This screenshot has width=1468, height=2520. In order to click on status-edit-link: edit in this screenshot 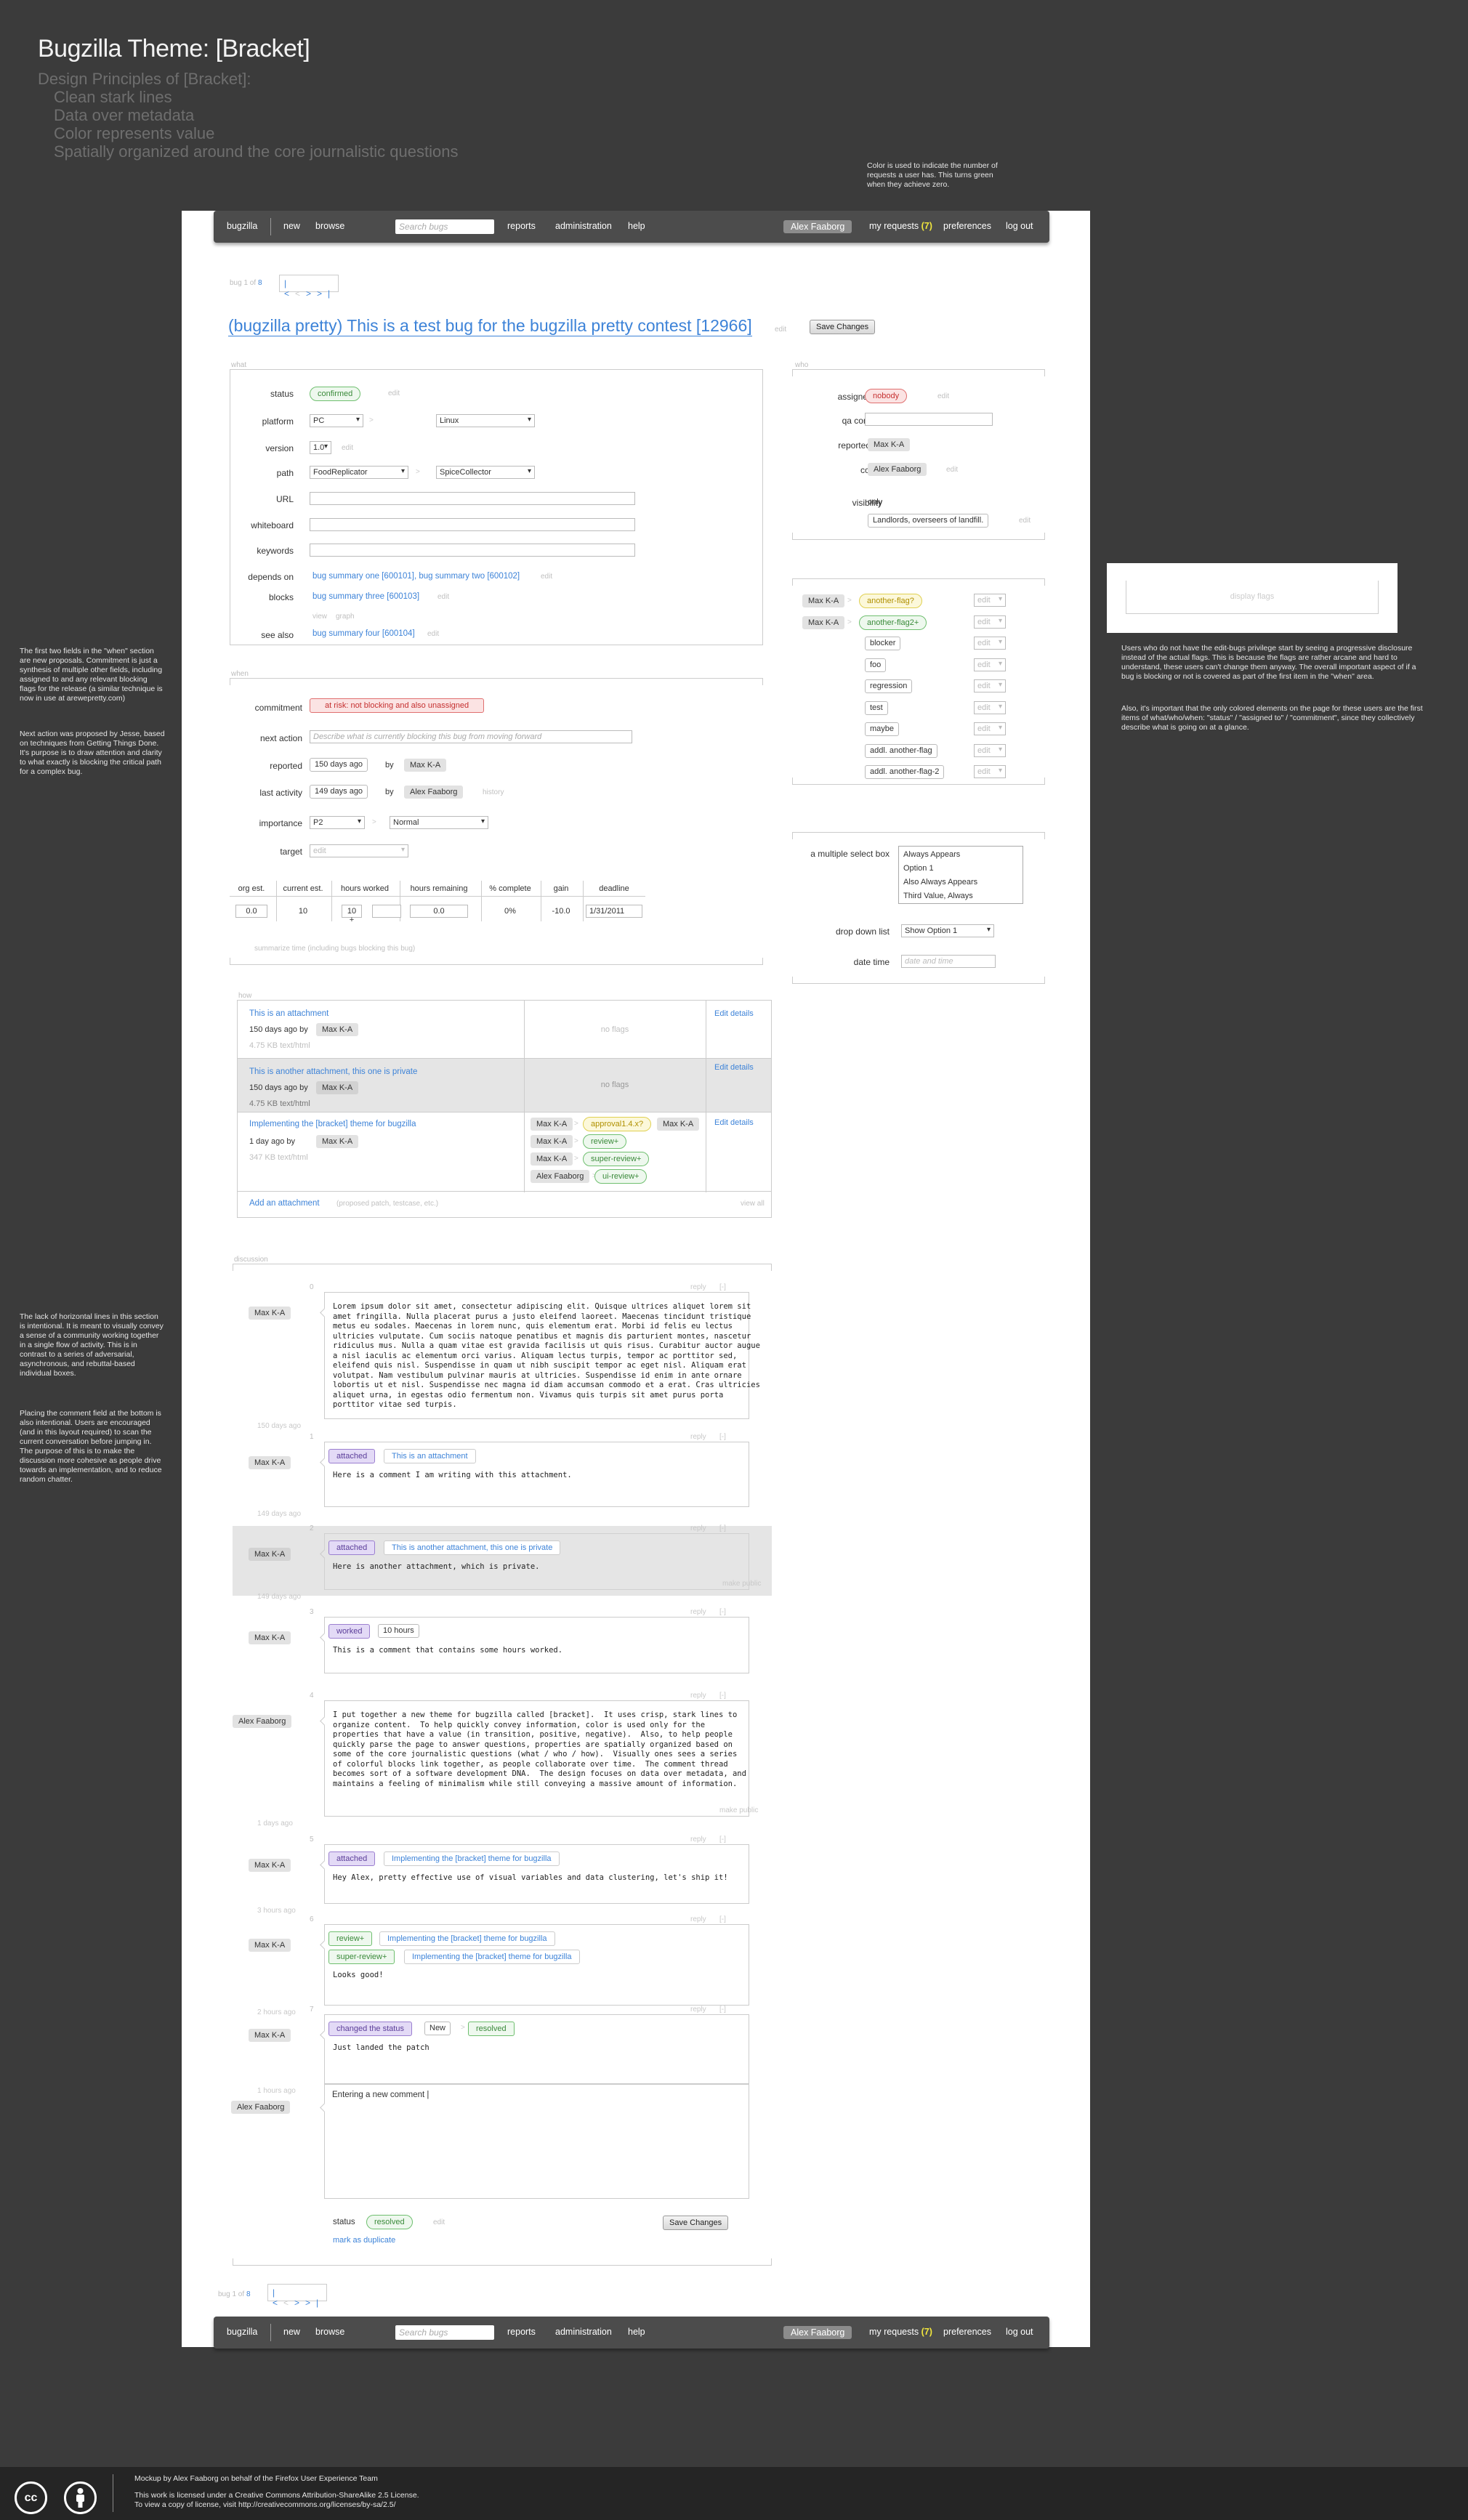, I will do `click(394, 393)`.